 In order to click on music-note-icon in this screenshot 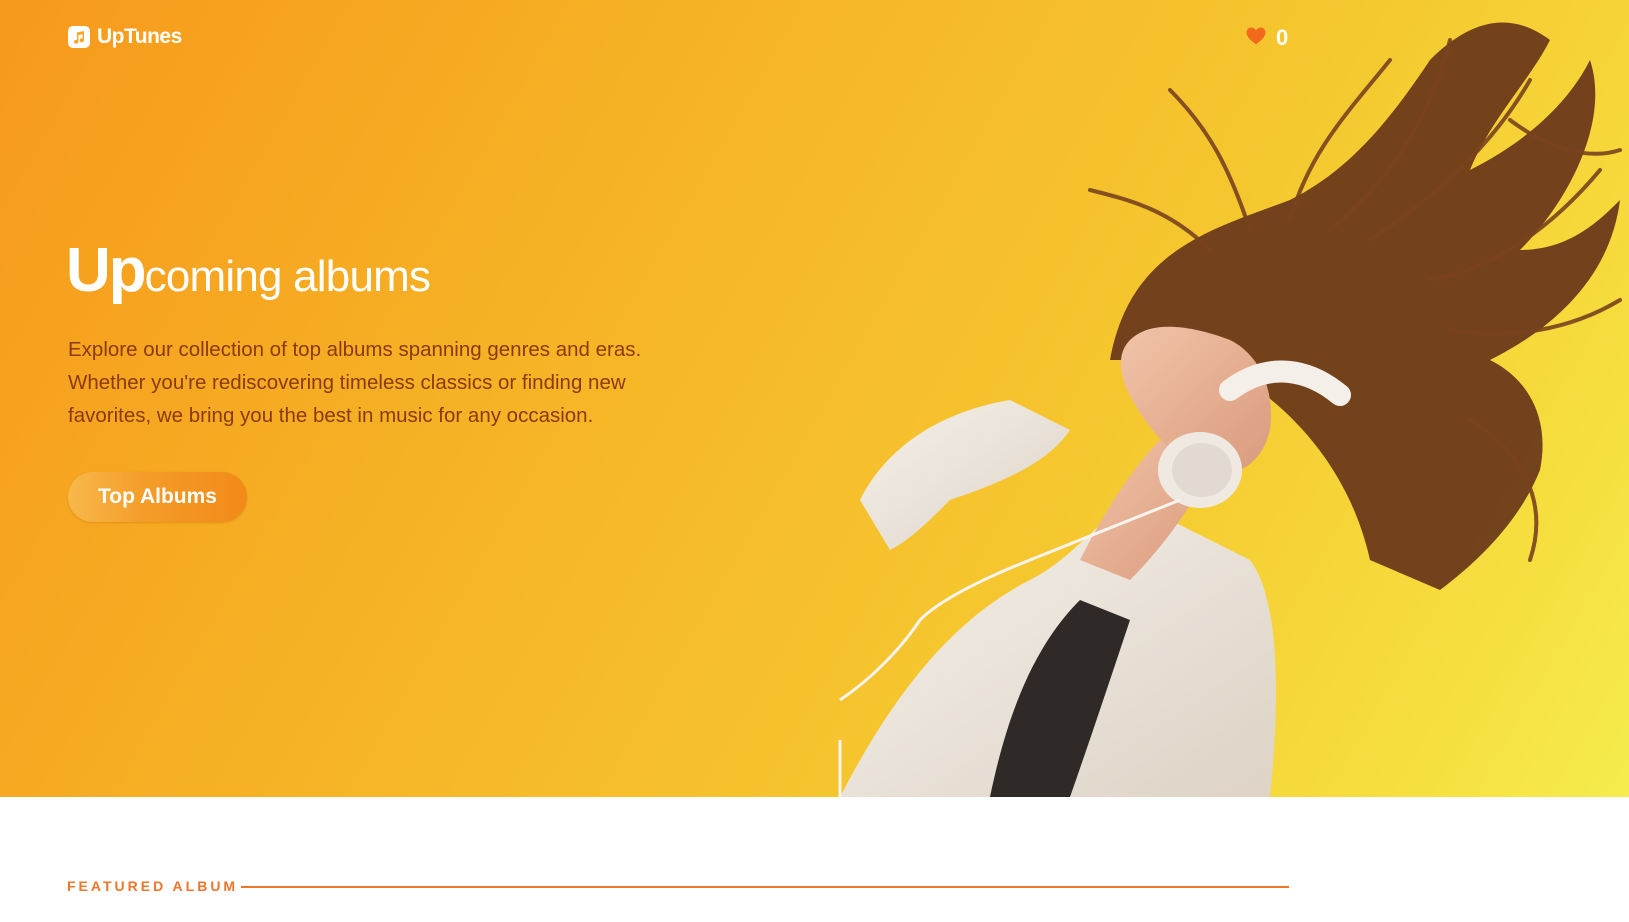, I will do `click(79, 37)`.